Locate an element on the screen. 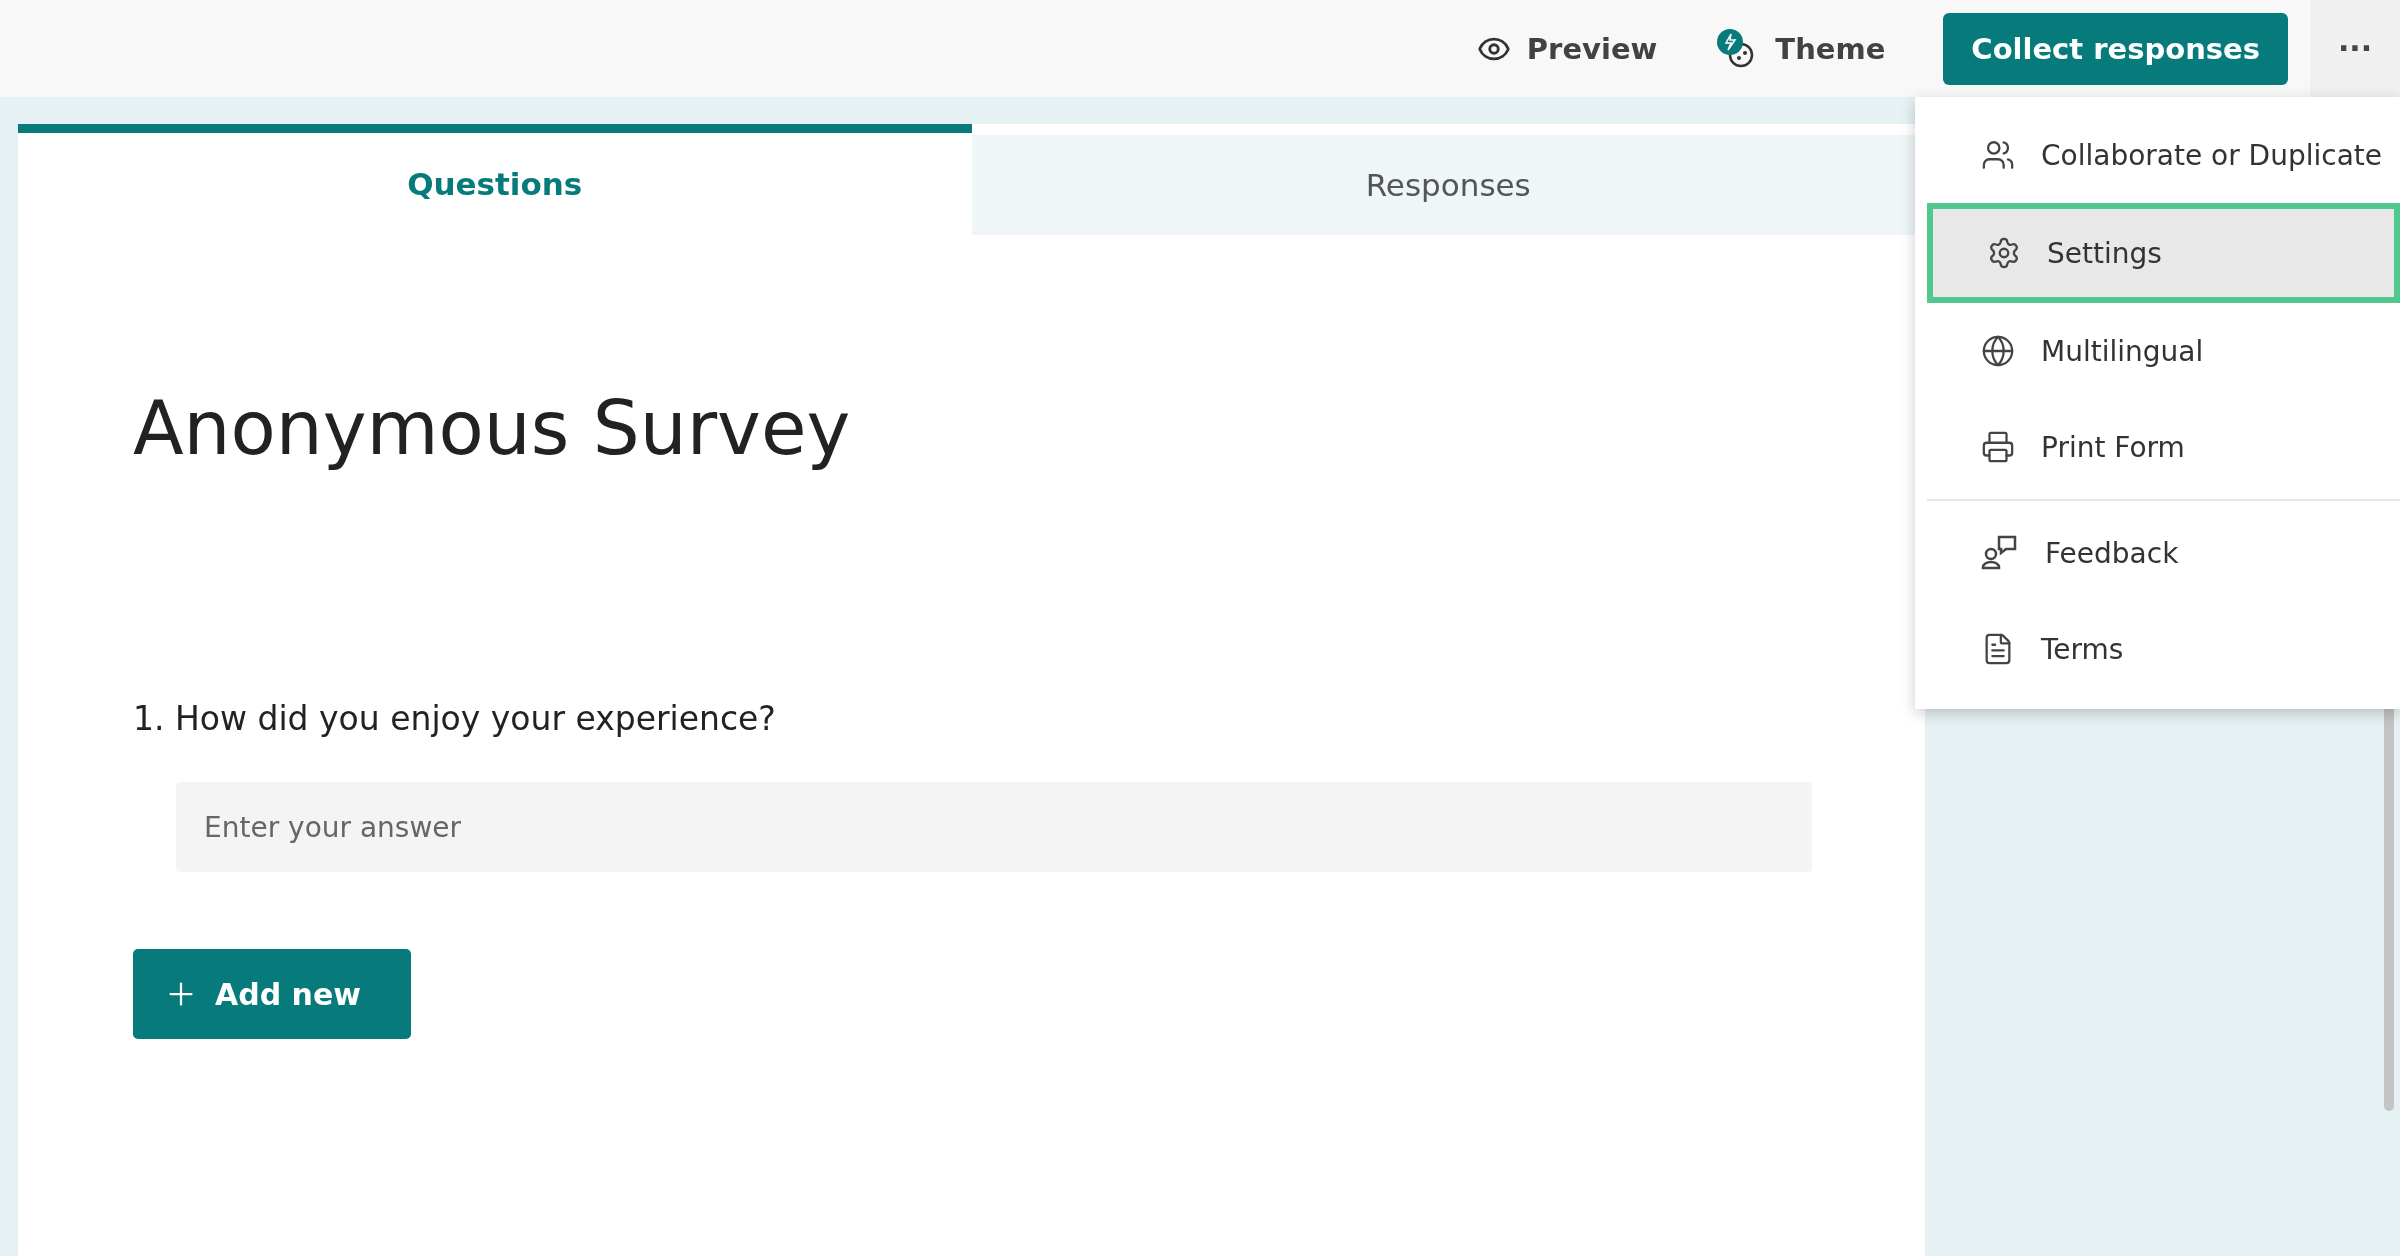 This screenshot has height=1256, width=2400. theme-button: Theme is located at coordinates (1800, 48).